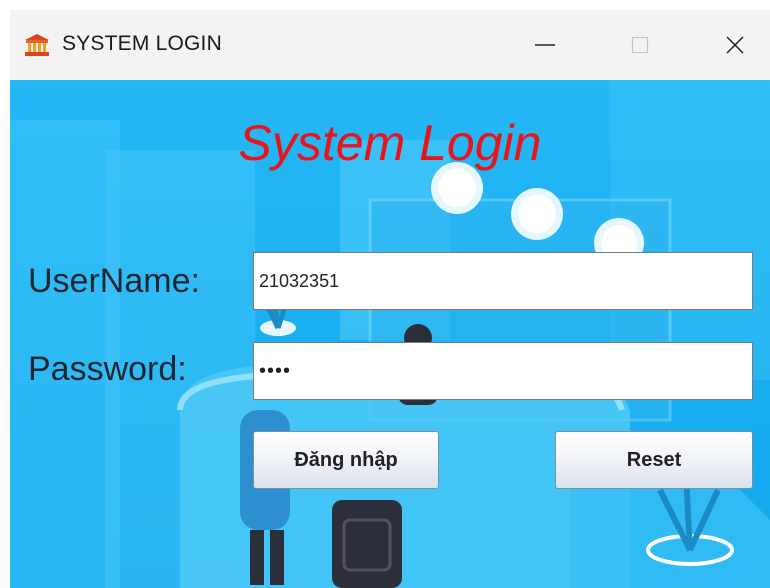  I want to click on maximize-button, so click(640, 45).